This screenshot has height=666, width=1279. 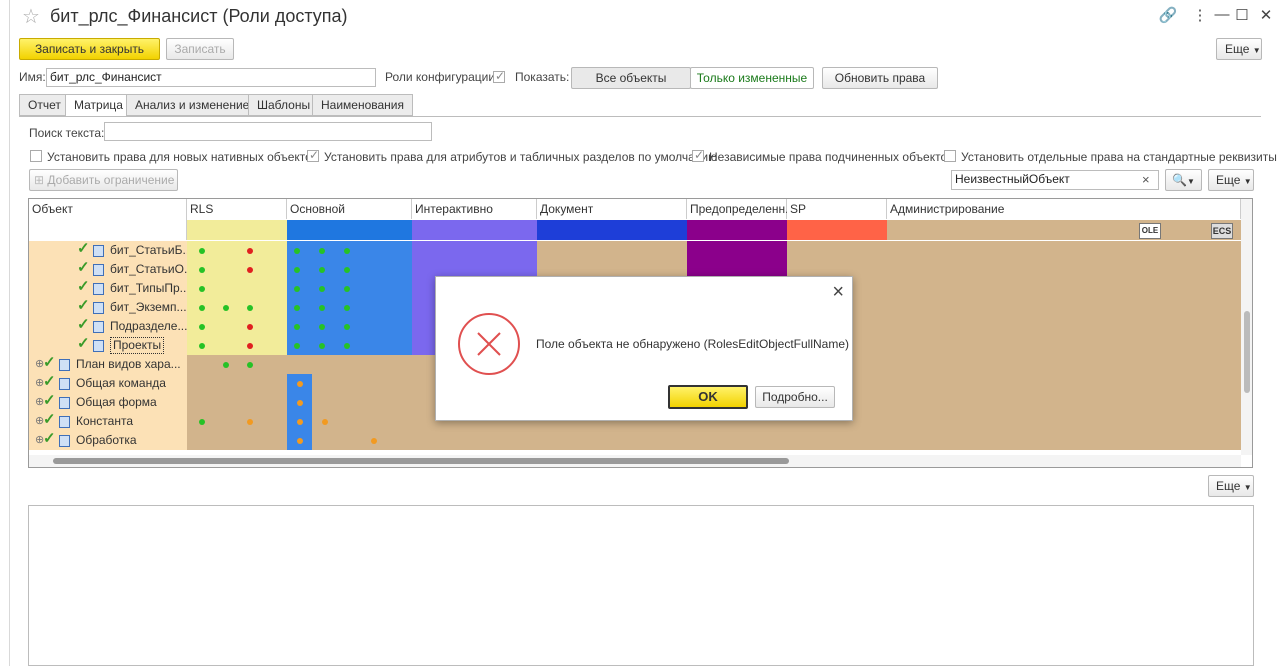 What do you see at coordinates (612, 230) in the screenshot?
I see `document-icons` at bounding box center [612, 230].